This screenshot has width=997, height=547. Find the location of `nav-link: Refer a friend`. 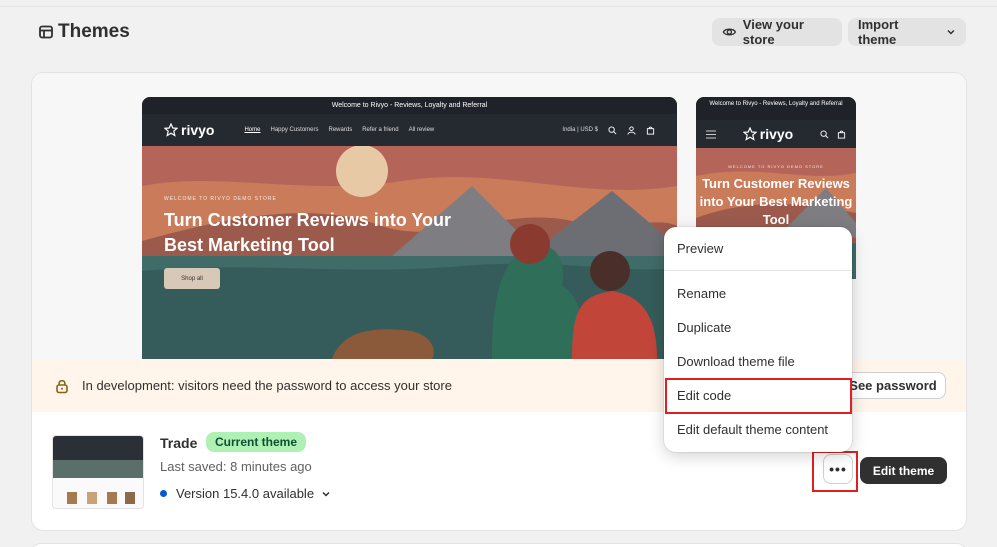

nav-link: Refer a friend is located at coordinates (380, 130).